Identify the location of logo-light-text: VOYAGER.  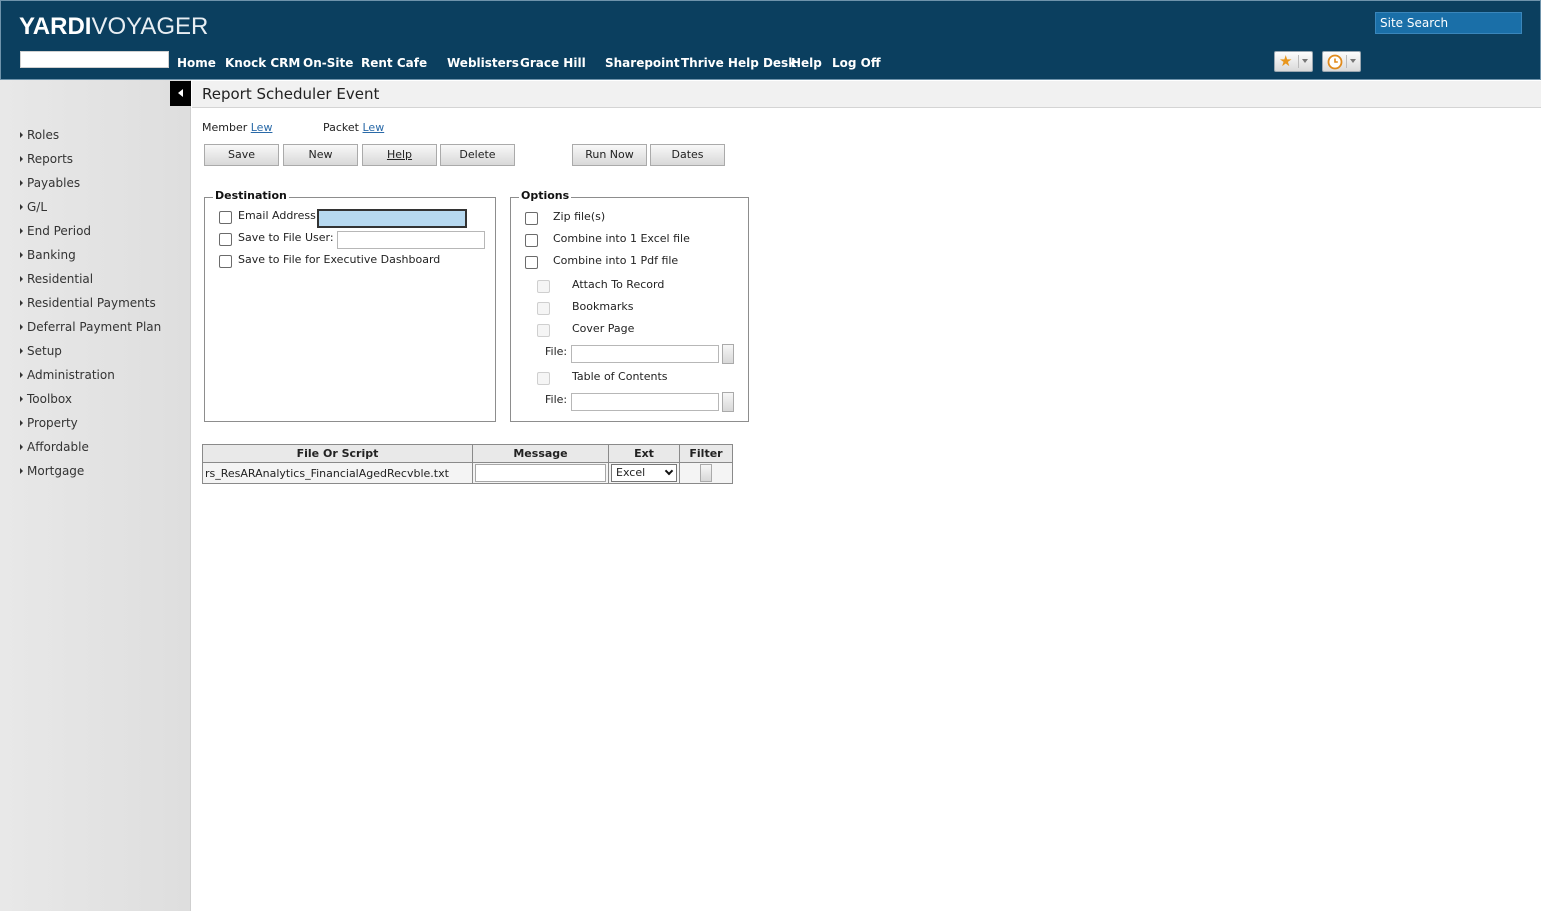
(150, 26).